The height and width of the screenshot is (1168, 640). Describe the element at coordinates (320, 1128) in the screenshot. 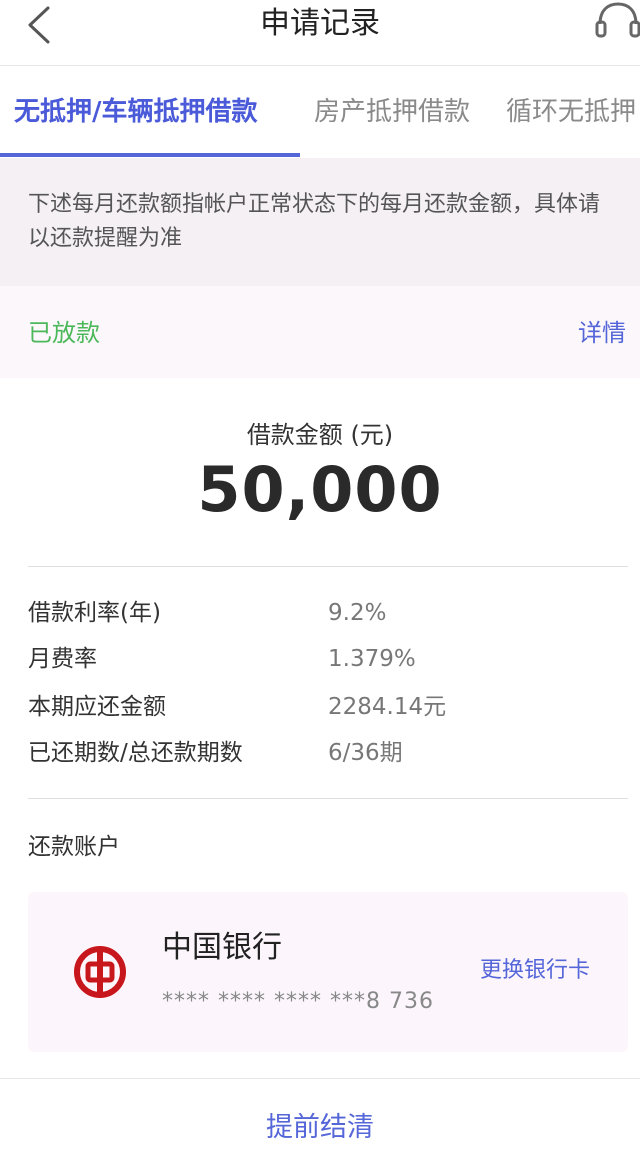

I see `early-settlement-button: 提前结清` at that location.